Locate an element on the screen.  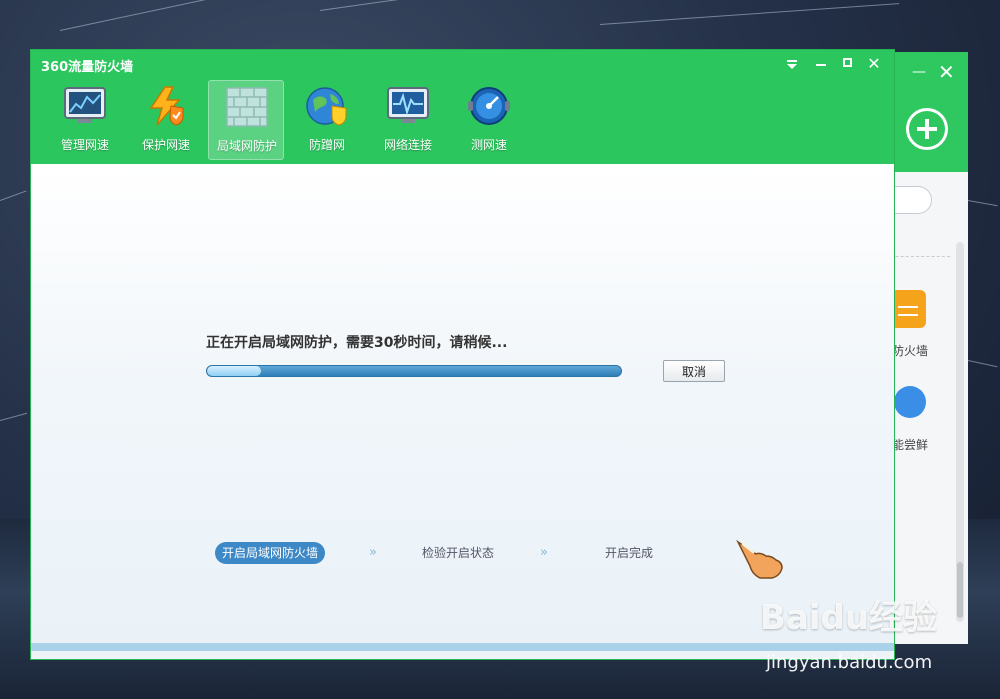
tab-anti-leech: 防蹭网 is located at coordinates (327, 120).